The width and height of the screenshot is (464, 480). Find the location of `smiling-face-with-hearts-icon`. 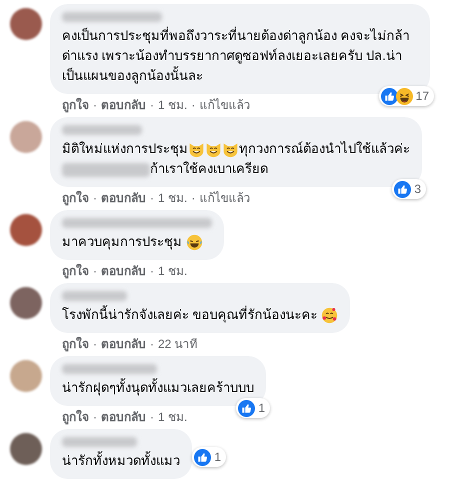

smiling-face-with-hearts-icon is located at coordinates (329, 315).